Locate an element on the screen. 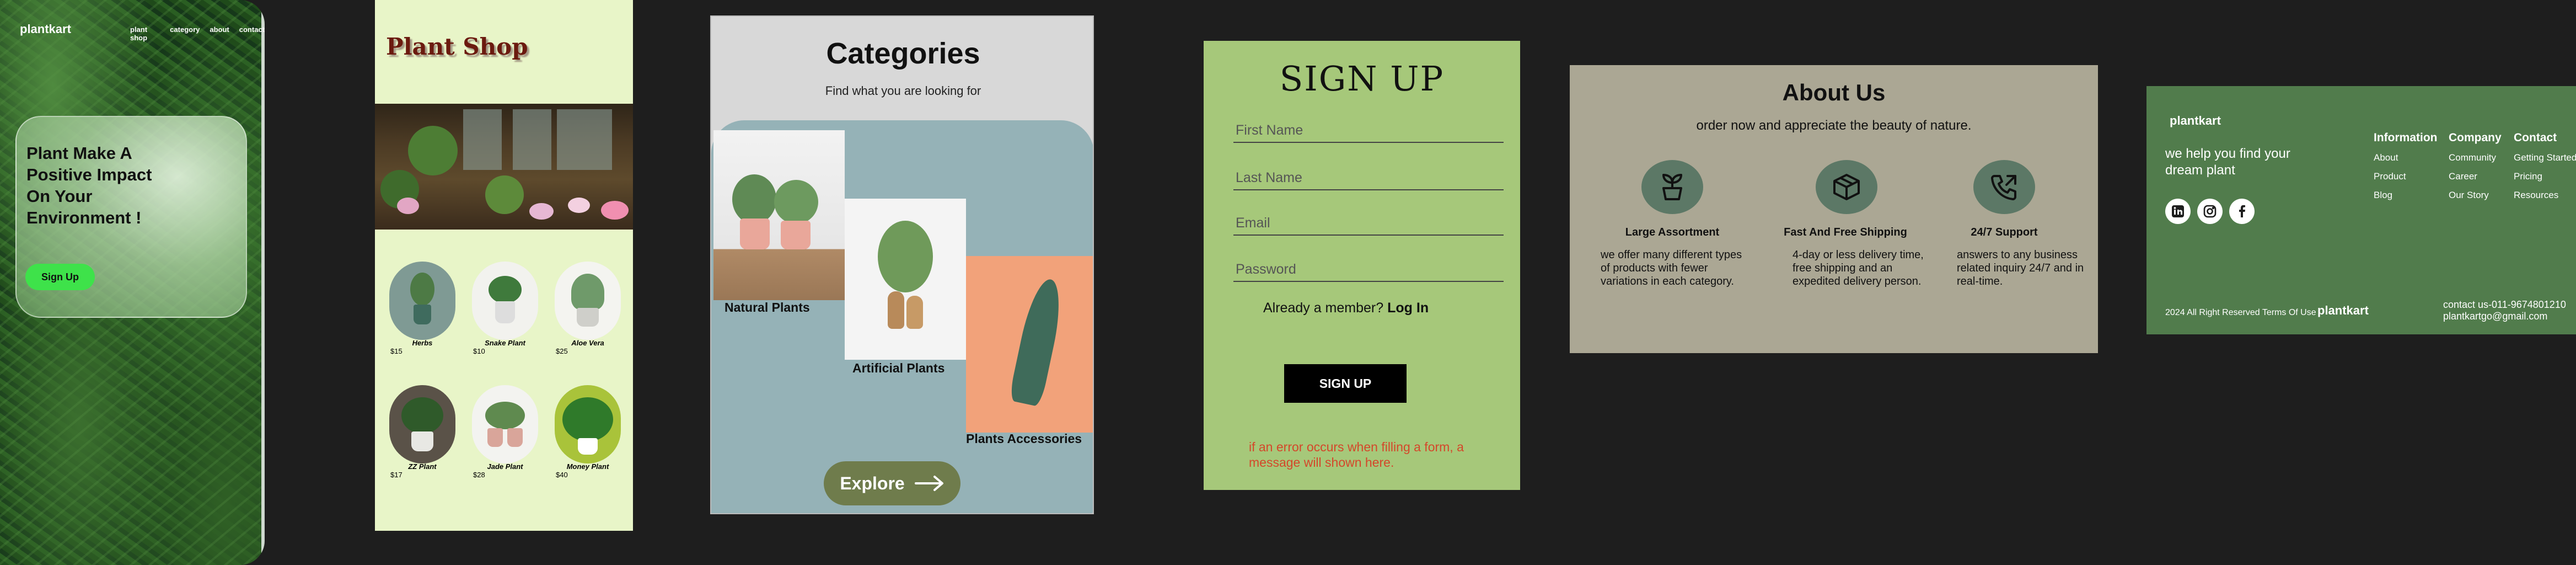 The image size is (2576, 565). plant-card-money-plant: Money Plant $40 is located at coordinates (588, 432).